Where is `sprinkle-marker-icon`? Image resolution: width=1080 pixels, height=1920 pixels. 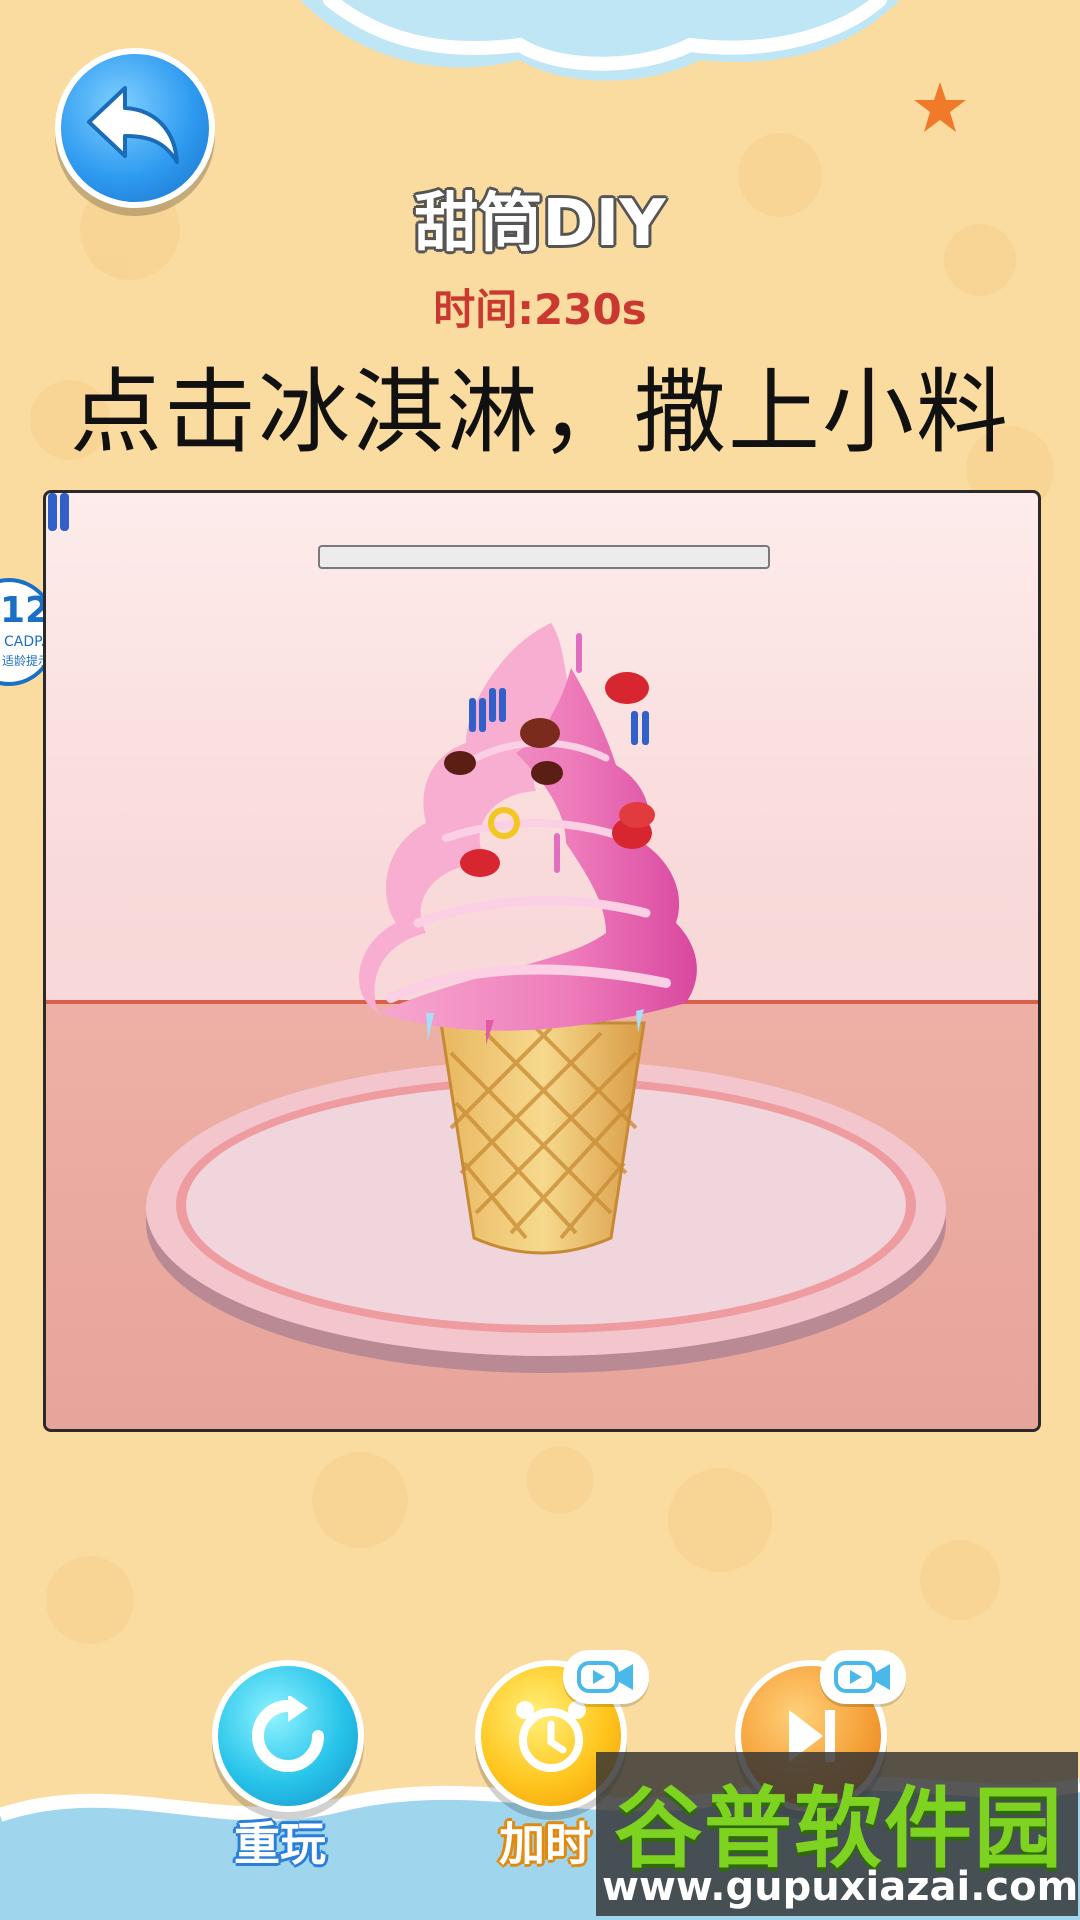 sprinkle-marker-icon is located at coordinates (58, 512).